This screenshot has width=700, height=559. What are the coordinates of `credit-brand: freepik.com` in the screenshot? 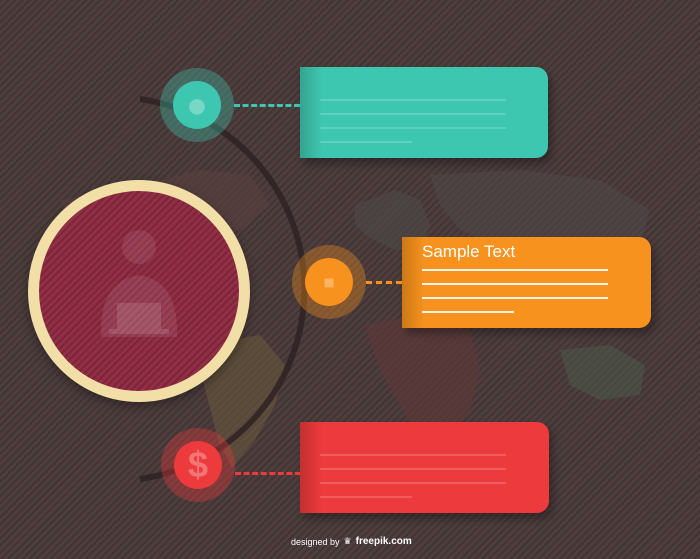 It's located at (383, 541).